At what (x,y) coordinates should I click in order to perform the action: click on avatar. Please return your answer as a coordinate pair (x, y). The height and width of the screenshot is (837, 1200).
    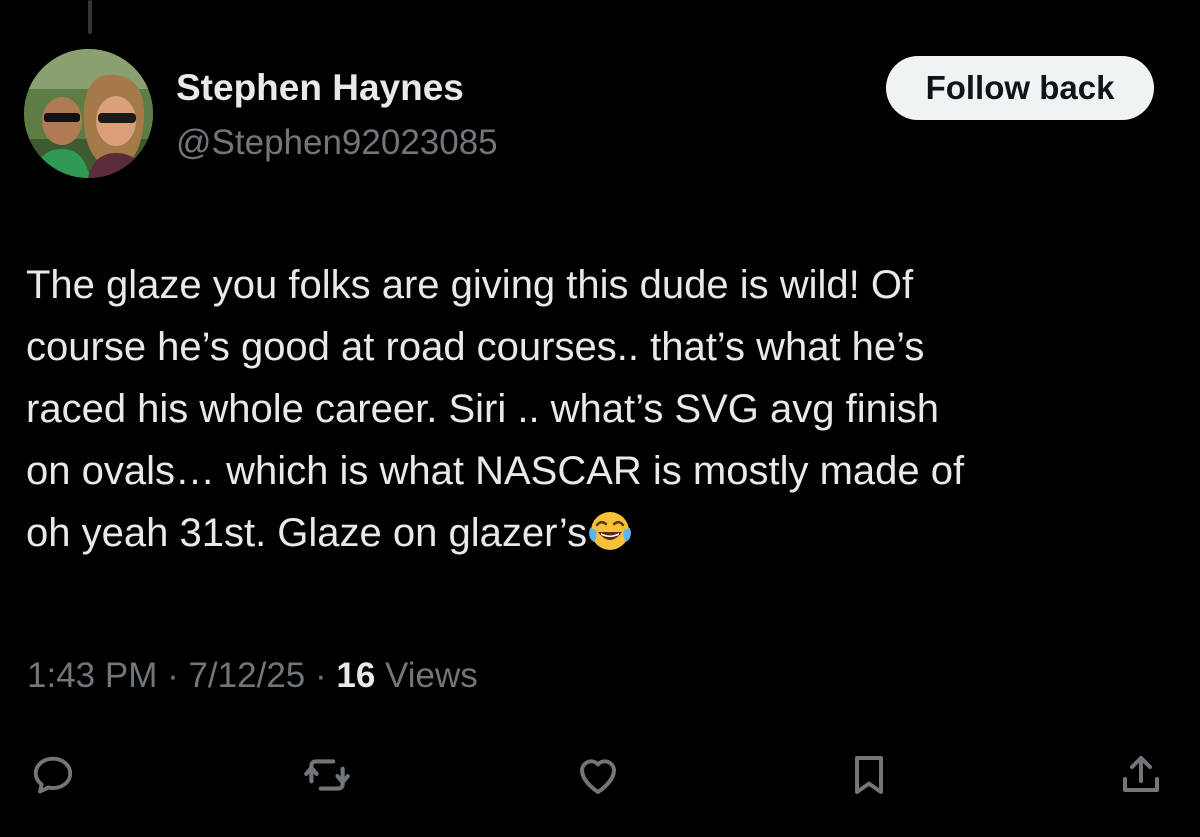
    Looking at the image, I should click on (88, 113).